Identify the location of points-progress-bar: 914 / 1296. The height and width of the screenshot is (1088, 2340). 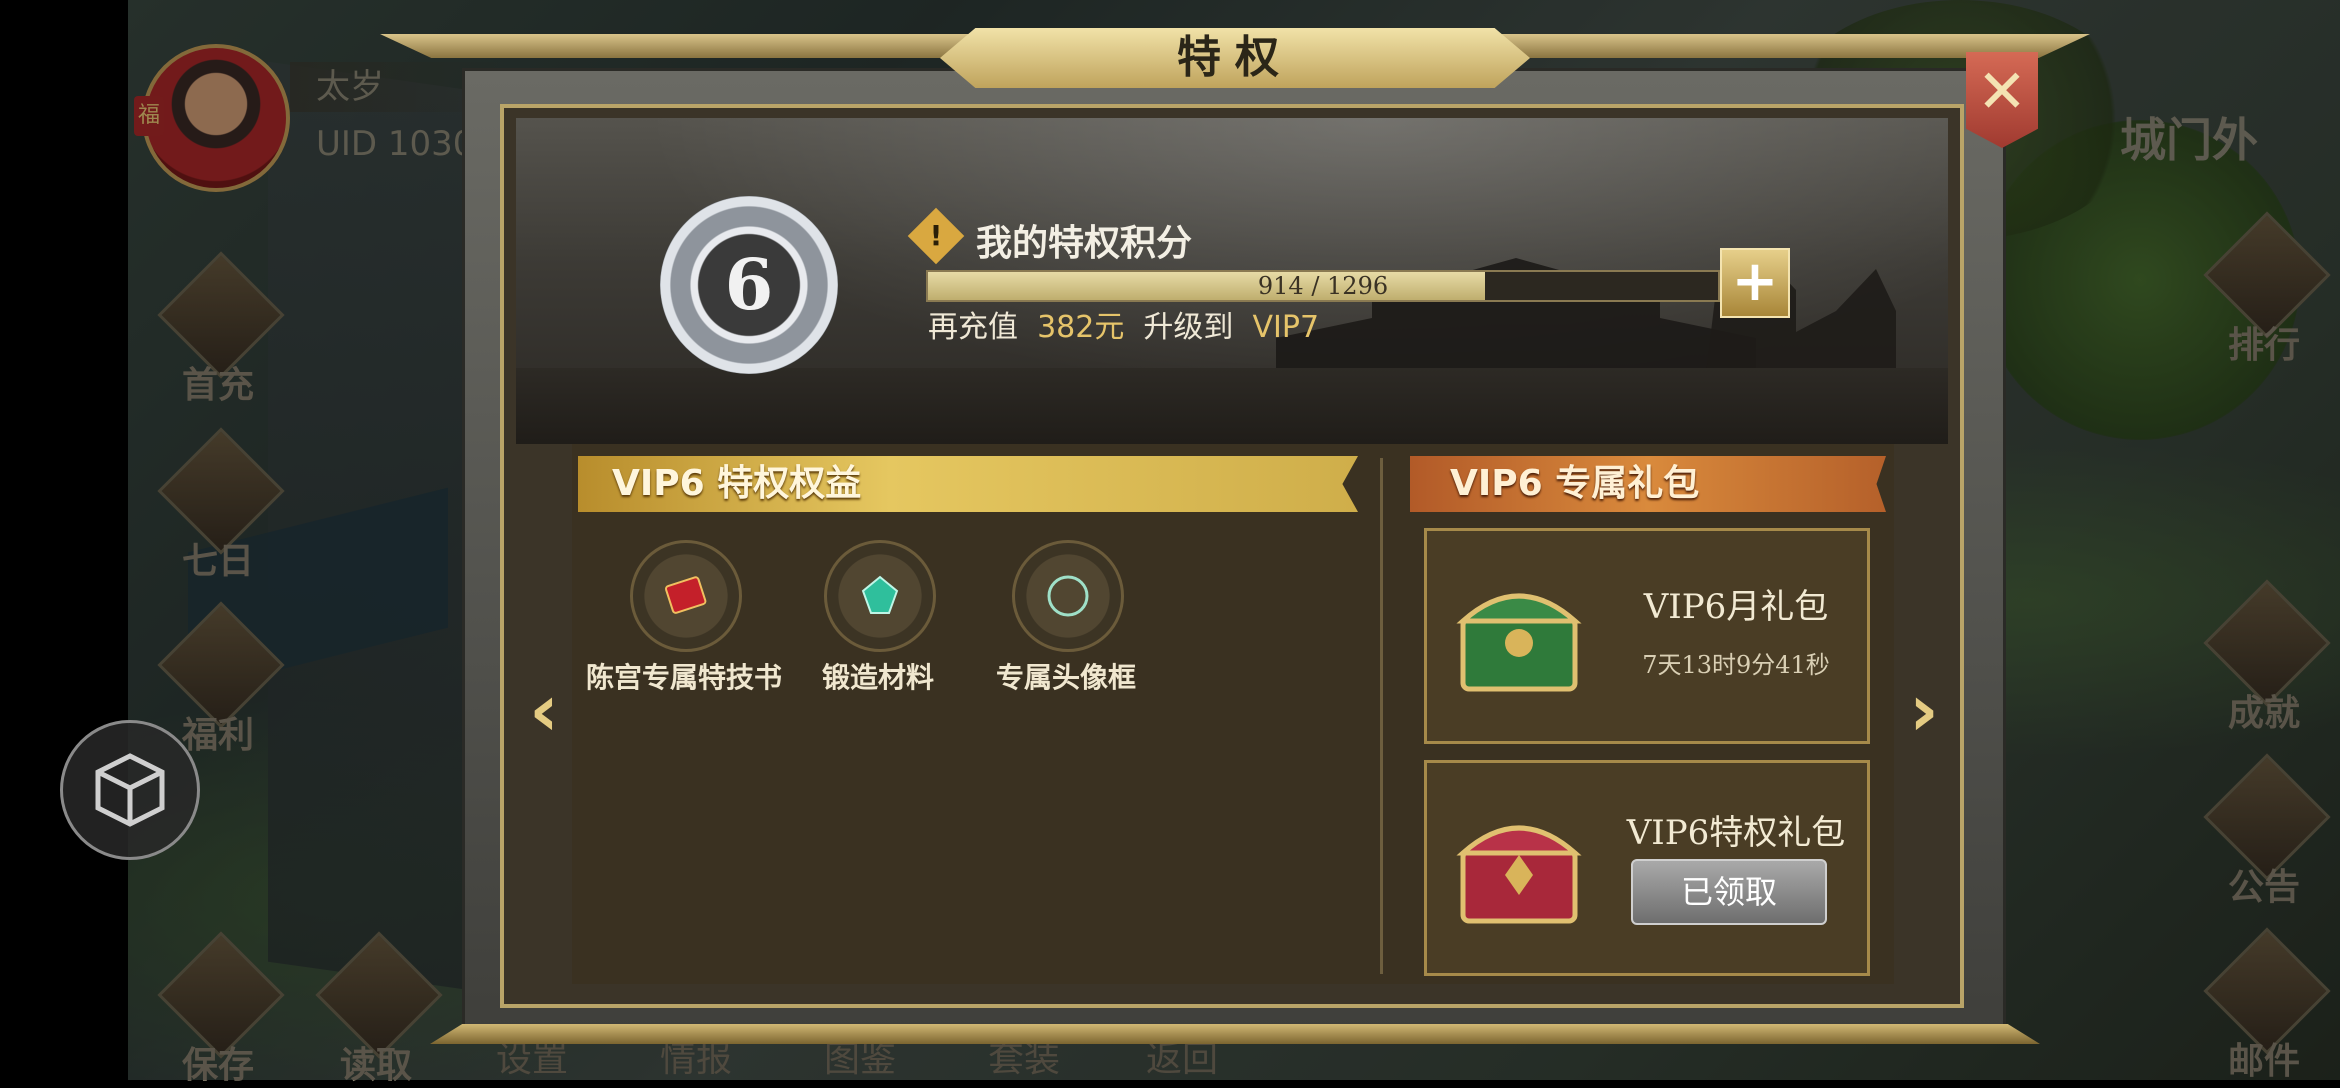
(1323, 286).